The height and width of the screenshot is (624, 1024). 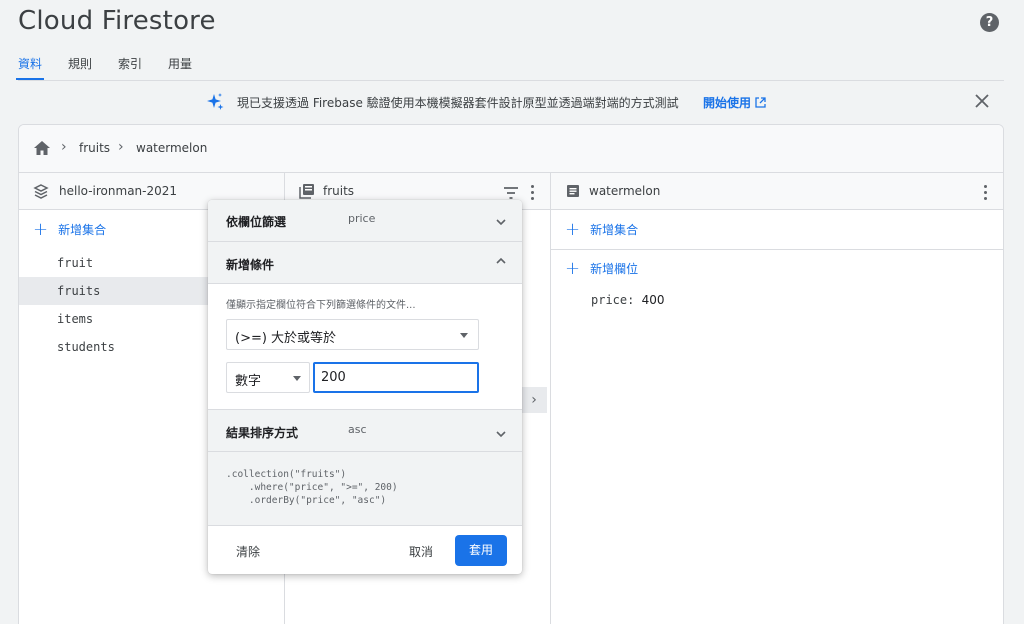 What do you see at coordinates (634, 300) in the screenshot?
I see `field-colon: :` at bounding box center [634, 300].